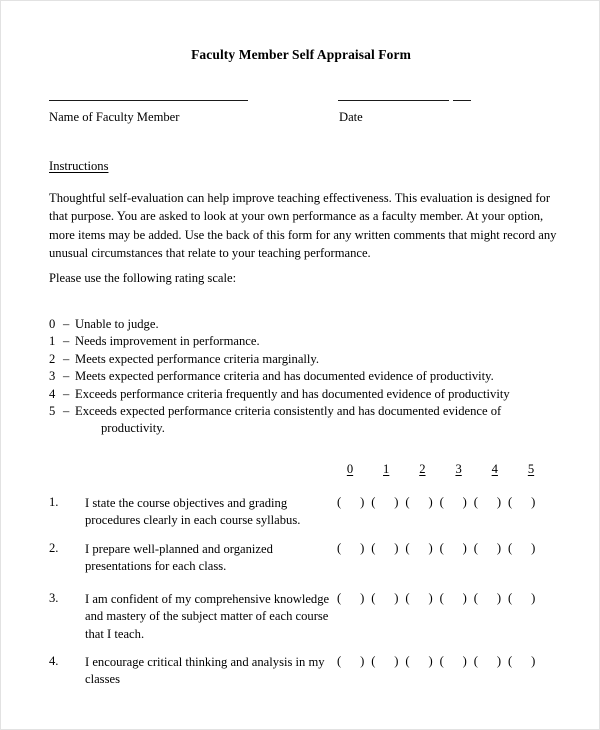 Image resolution: width=600 pixels, height=730 pixels. Describe the element at coordinates (301, 54) in the screenshot. I see `page-title: Faculty Member Self Appraisal Form` at that location.